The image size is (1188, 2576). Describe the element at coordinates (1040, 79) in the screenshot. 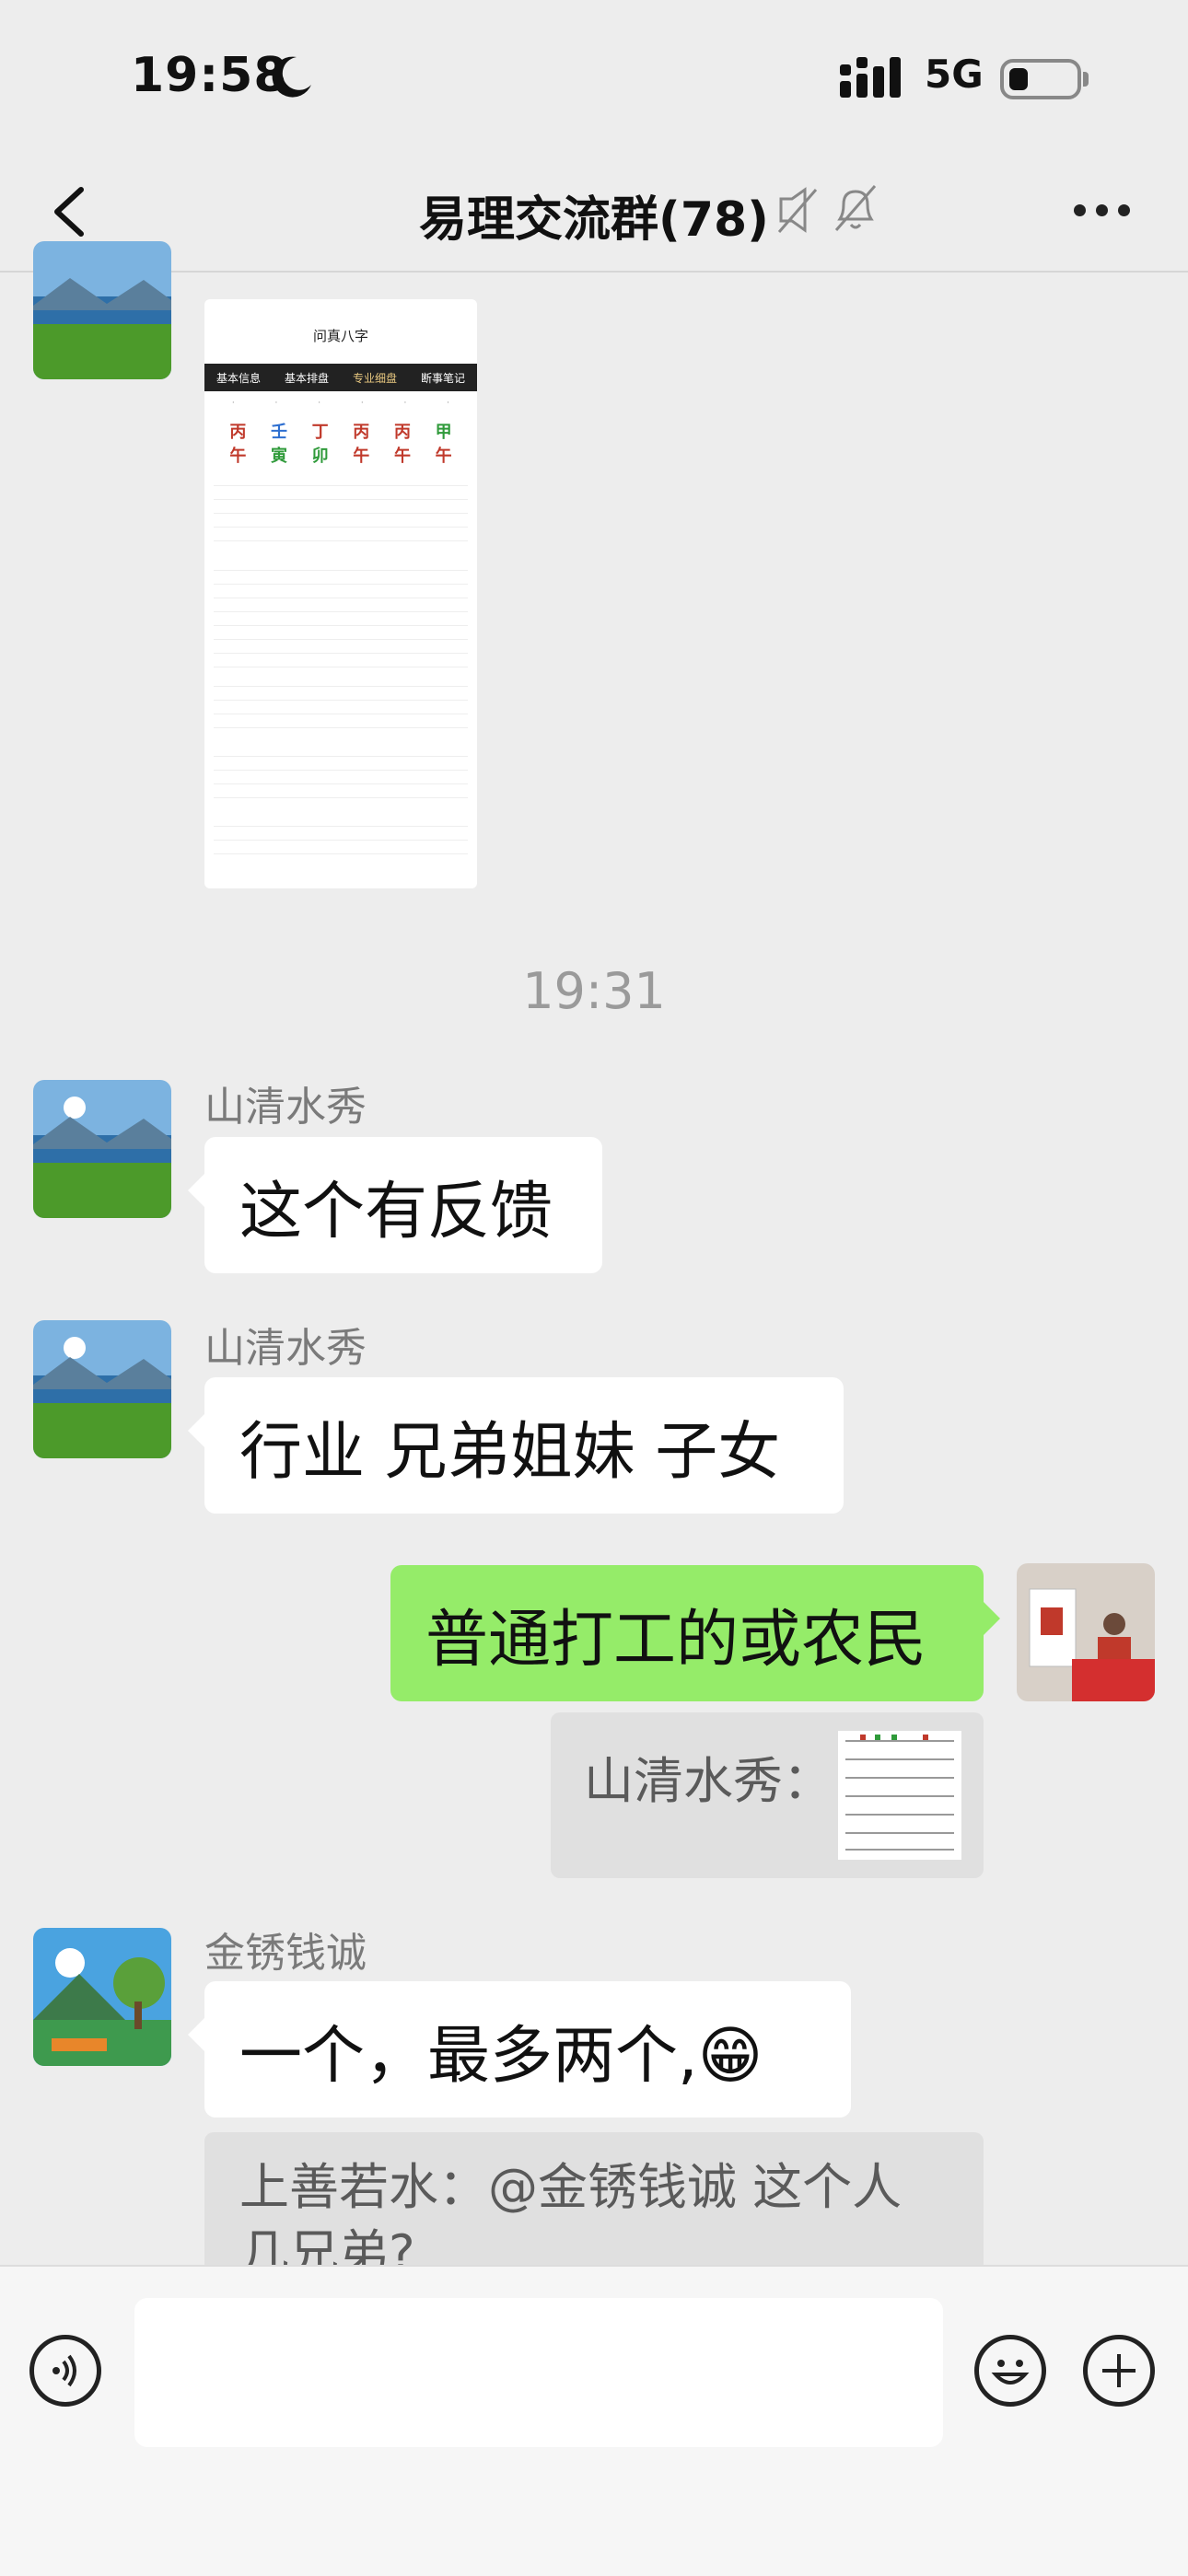

I see `battery-icon` at that location.